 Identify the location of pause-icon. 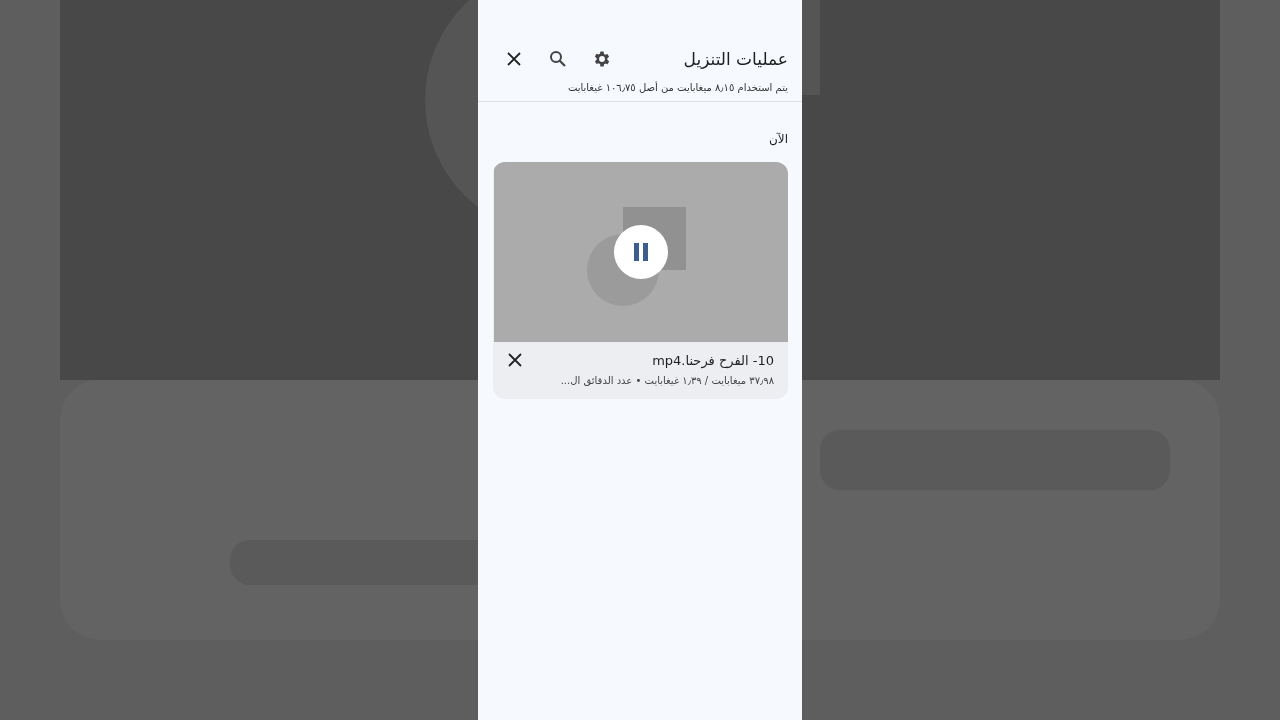
(640, 252).